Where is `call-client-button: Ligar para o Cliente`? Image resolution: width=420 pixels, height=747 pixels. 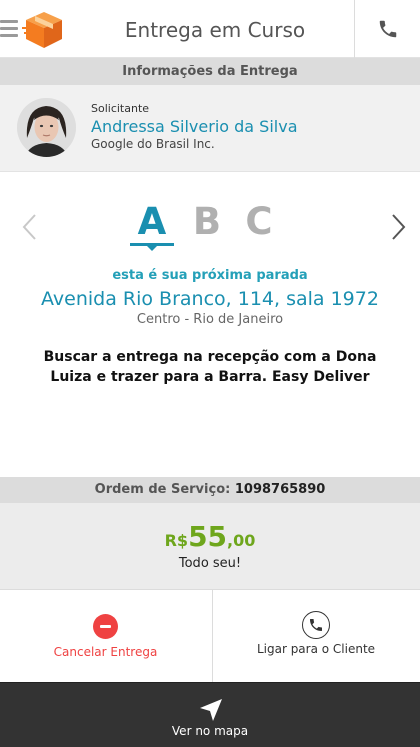
call-client-button: Ligar para o Cliente is located at coordinates (316, 636).